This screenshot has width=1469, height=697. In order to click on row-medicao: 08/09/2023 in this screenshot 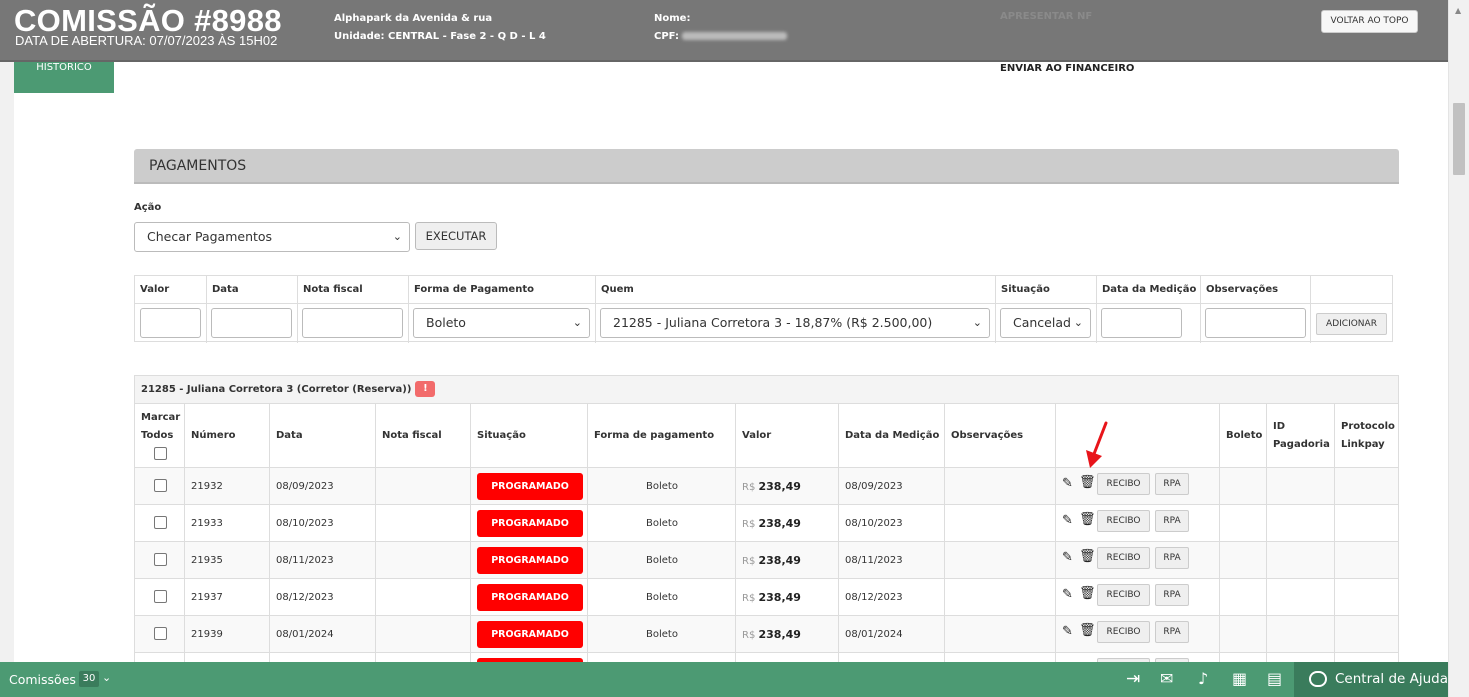, I will do `click(874, 486)`.